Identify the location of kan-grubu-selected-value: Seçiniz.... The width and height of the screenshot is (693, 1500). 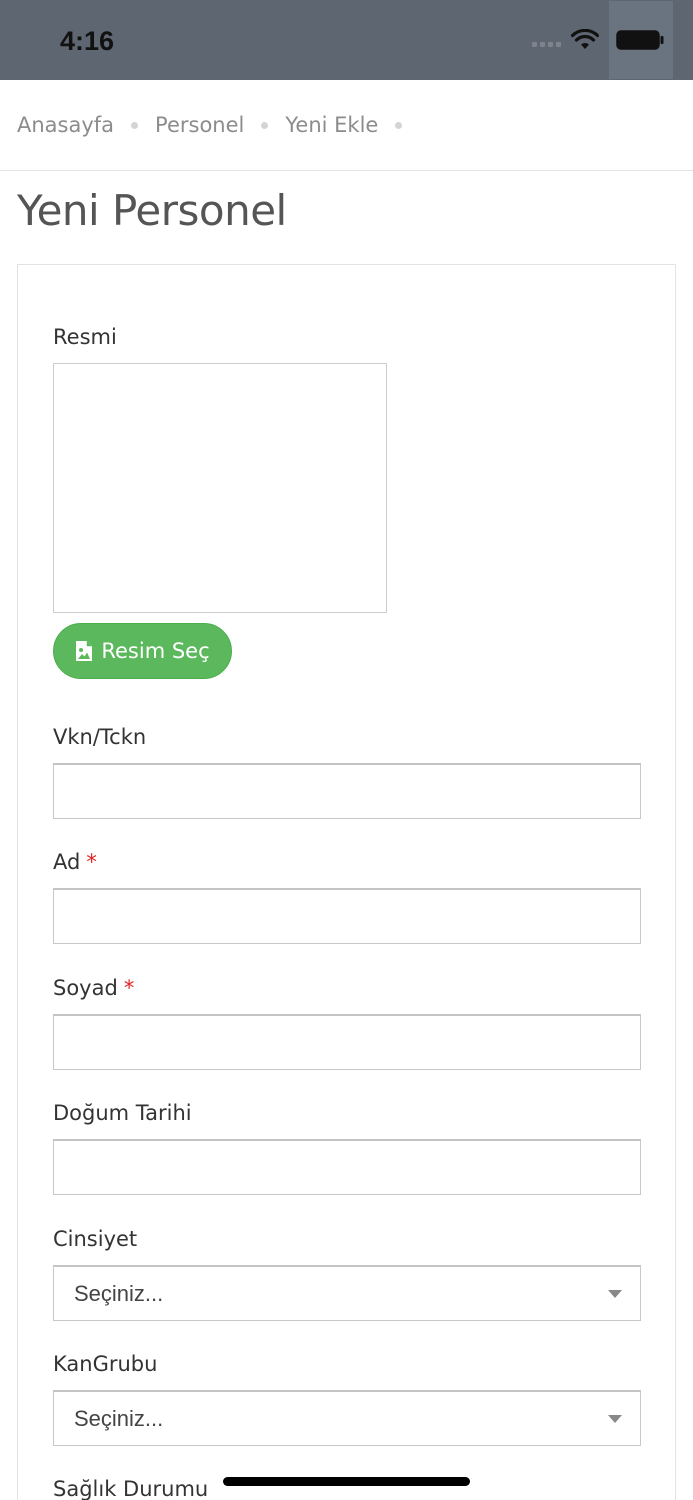
(119, 1418).